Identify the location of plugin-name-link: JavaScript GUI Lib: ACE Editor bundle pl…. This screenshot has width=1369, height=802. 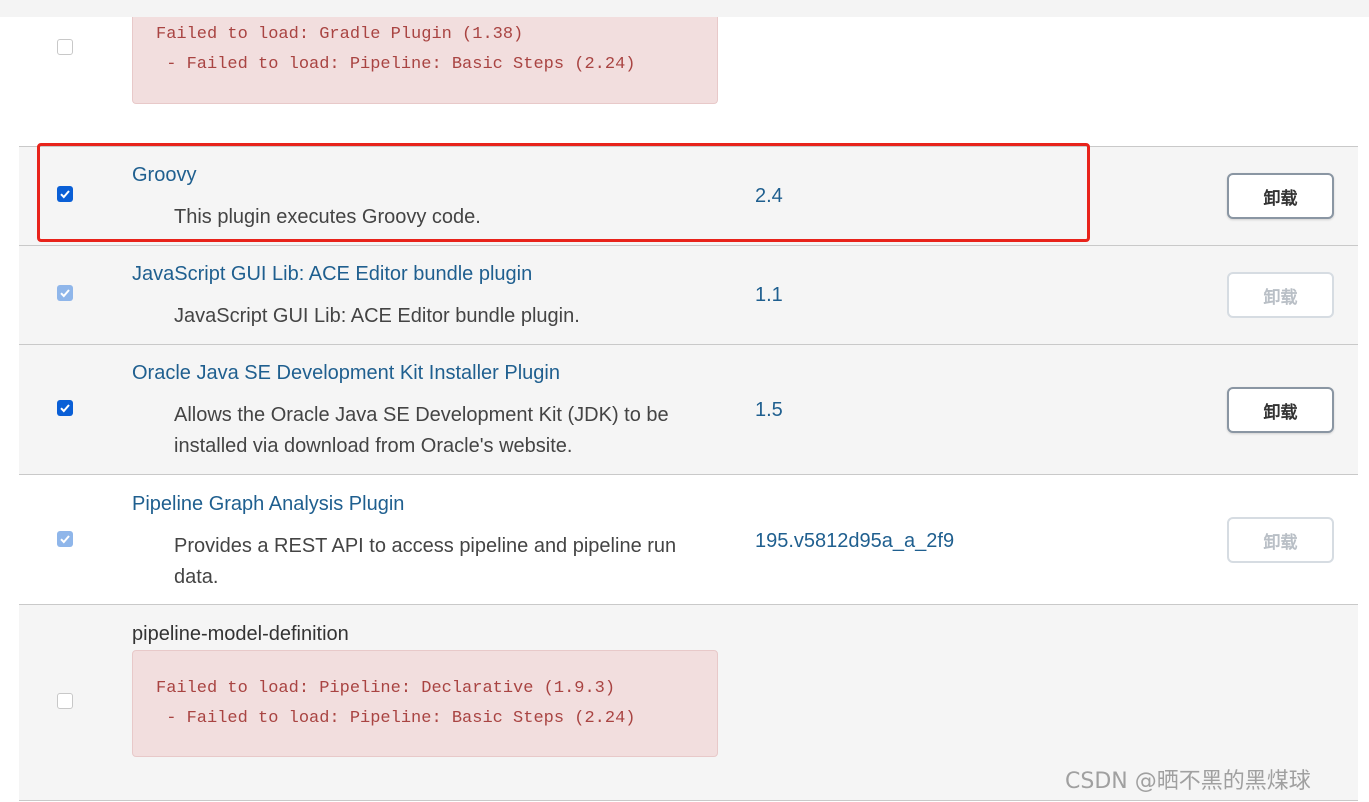
(332, 274).